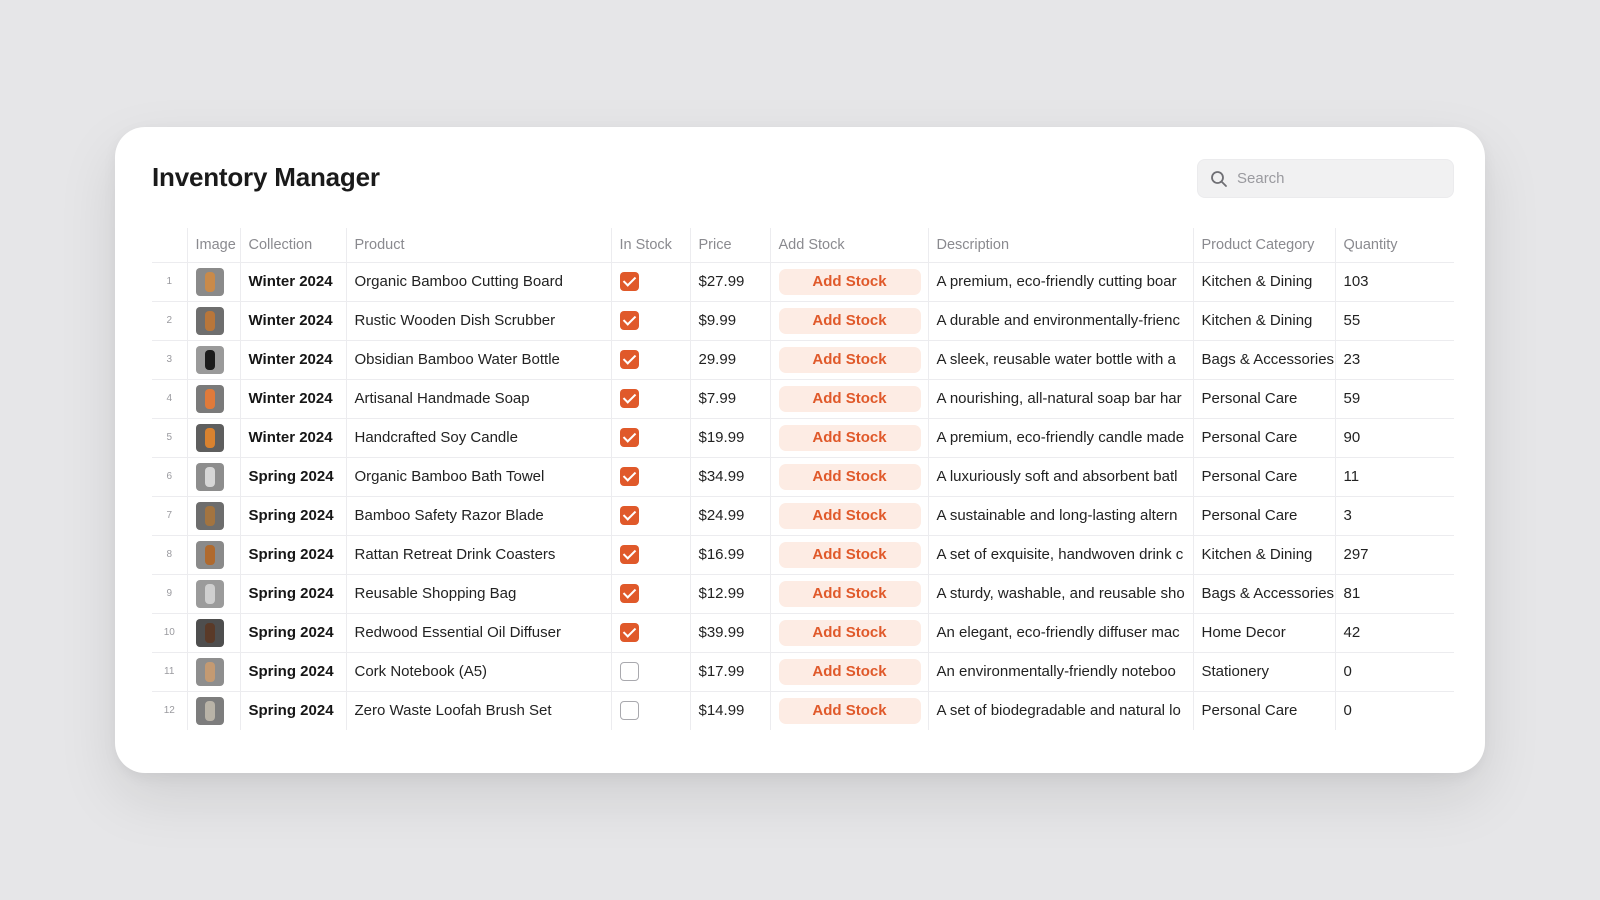 This screenshot has width=1600, height=900. Describe the element at coordinates (1394, 477) in the screenshot. I see `quantity-cell: 11` at that location.